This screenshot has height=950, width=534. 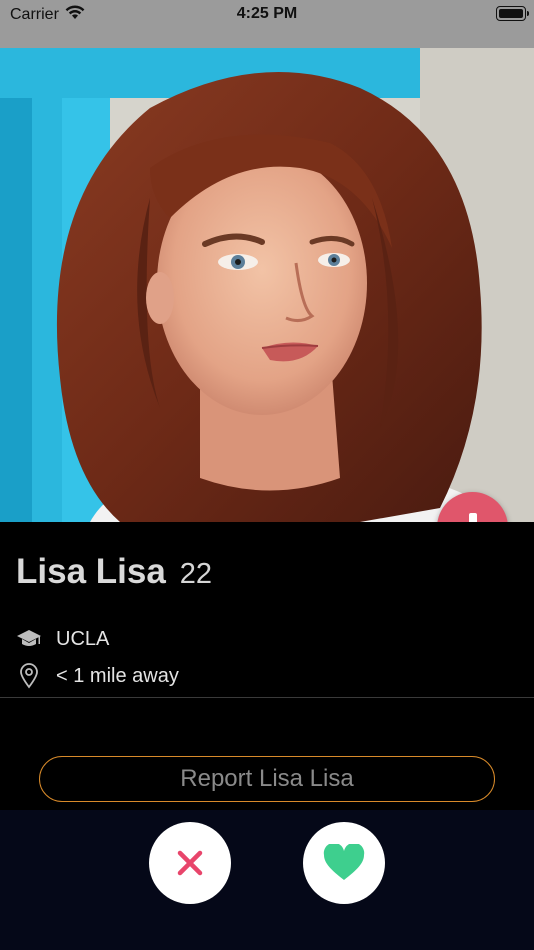 I want to click on heart-icon, so click(x=344, y=862).